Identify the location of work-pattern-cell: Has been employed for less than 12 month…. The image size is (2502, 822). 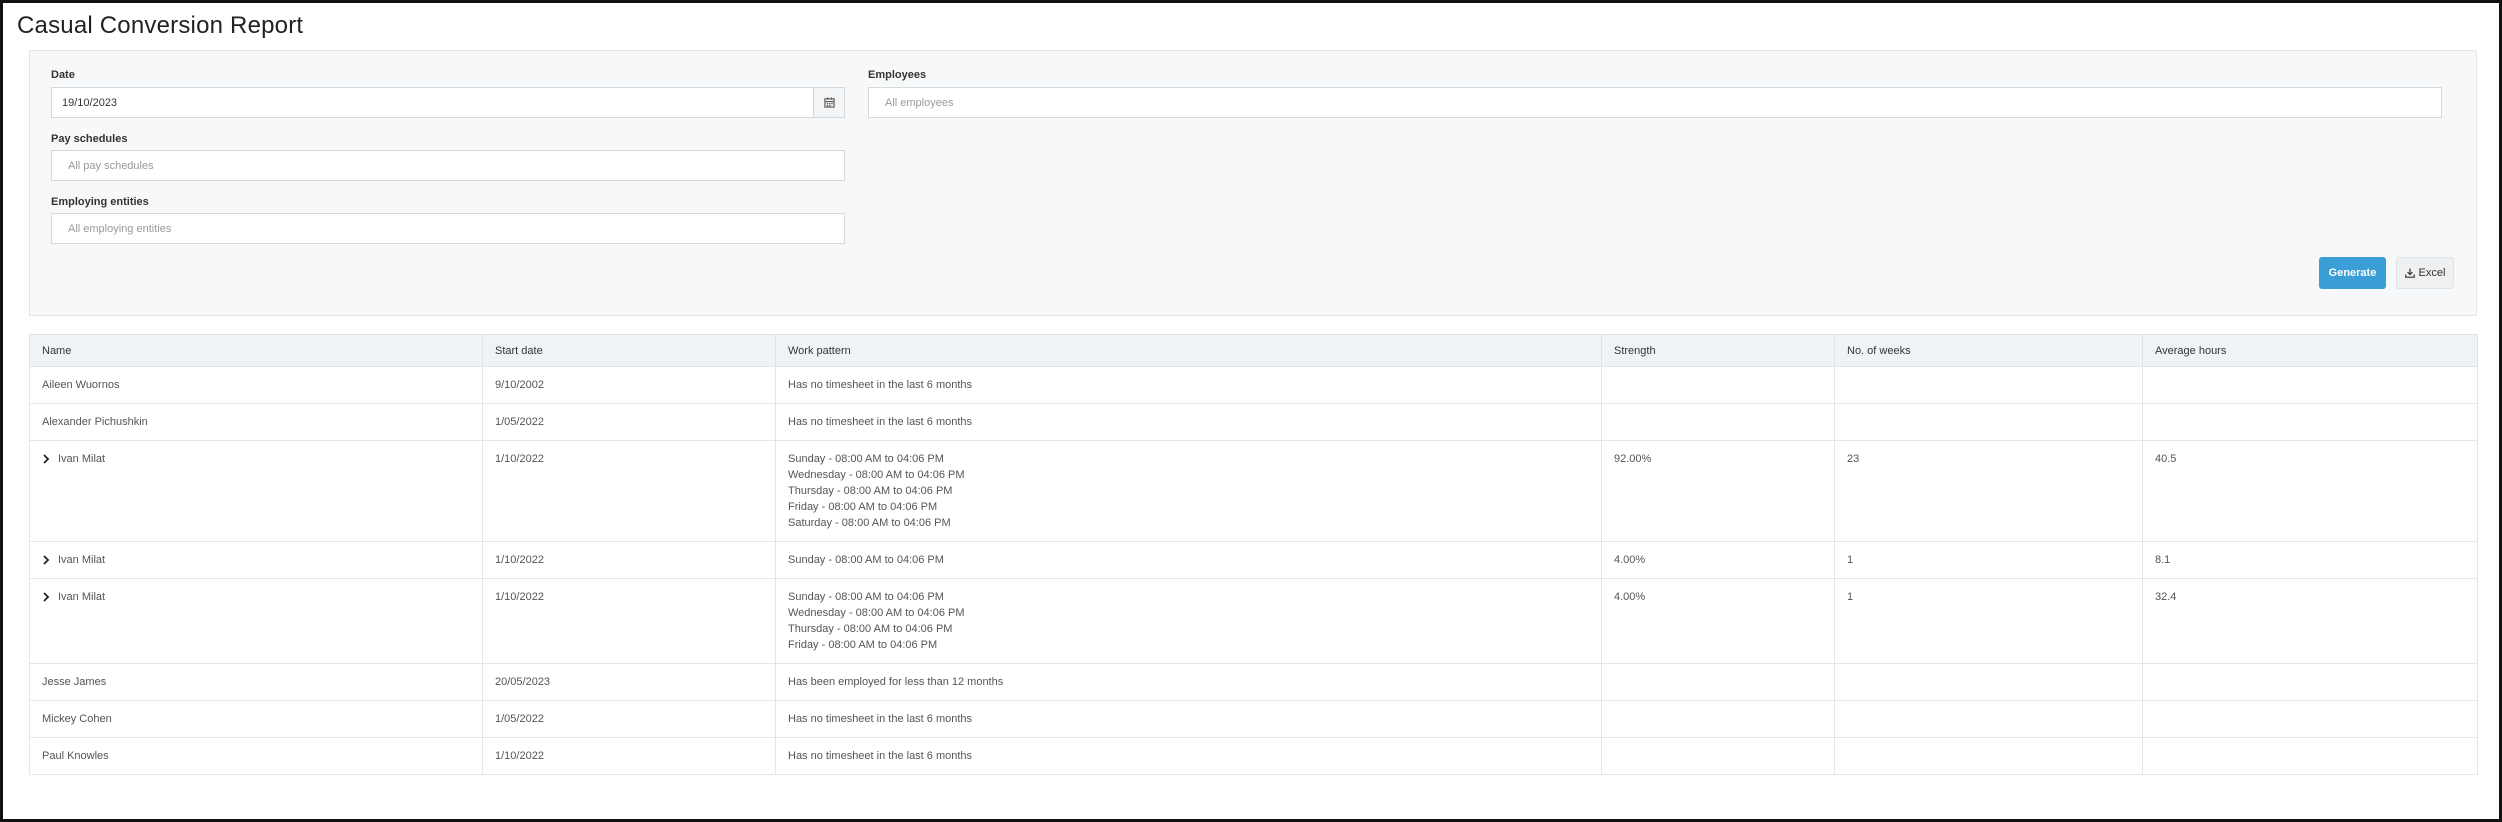
(1188, 682).